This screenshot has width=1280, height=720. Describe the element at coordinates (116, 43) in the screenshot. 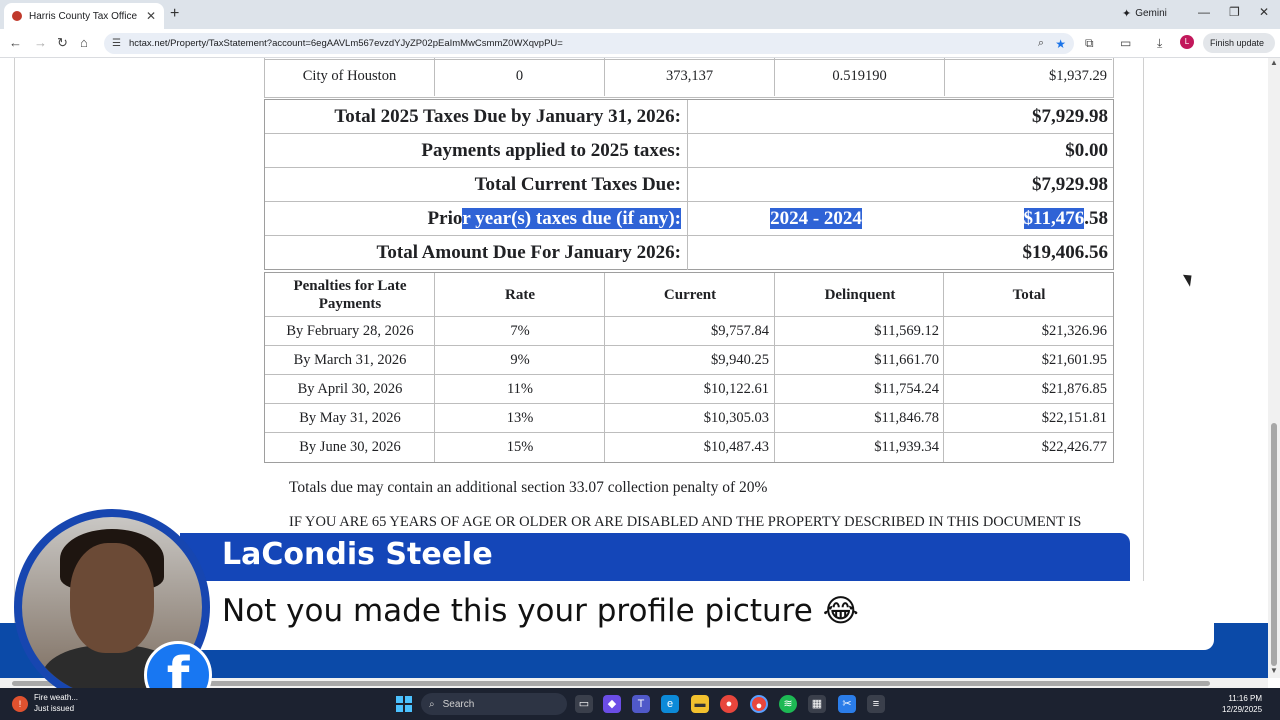

I see `site-info-icon: ☰` at that location.